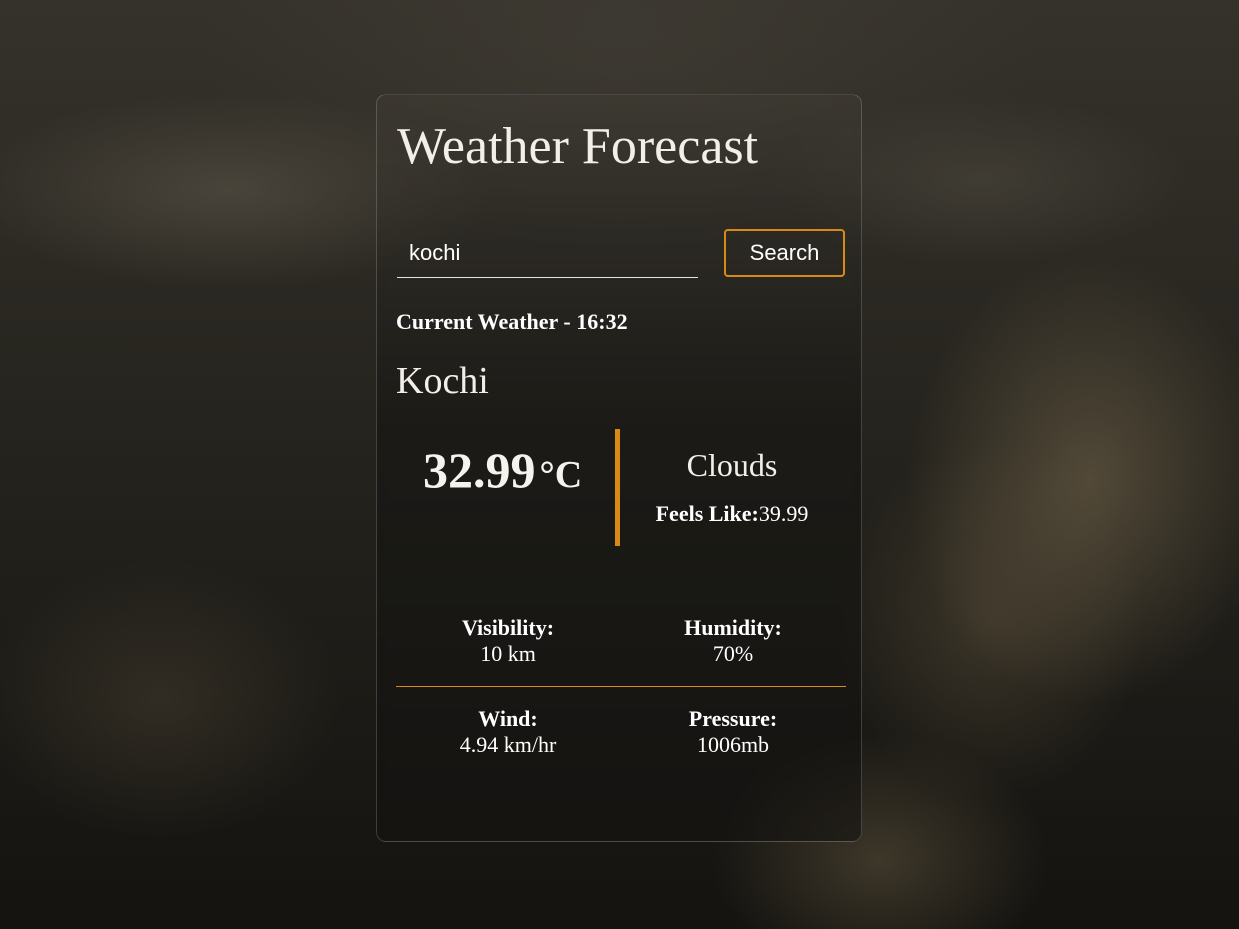 This screenshot has height=929, width=1239. Describe the element at coordinates (508, 627) in the screenshot. I see `visibility-label: Visibility:` at that location.